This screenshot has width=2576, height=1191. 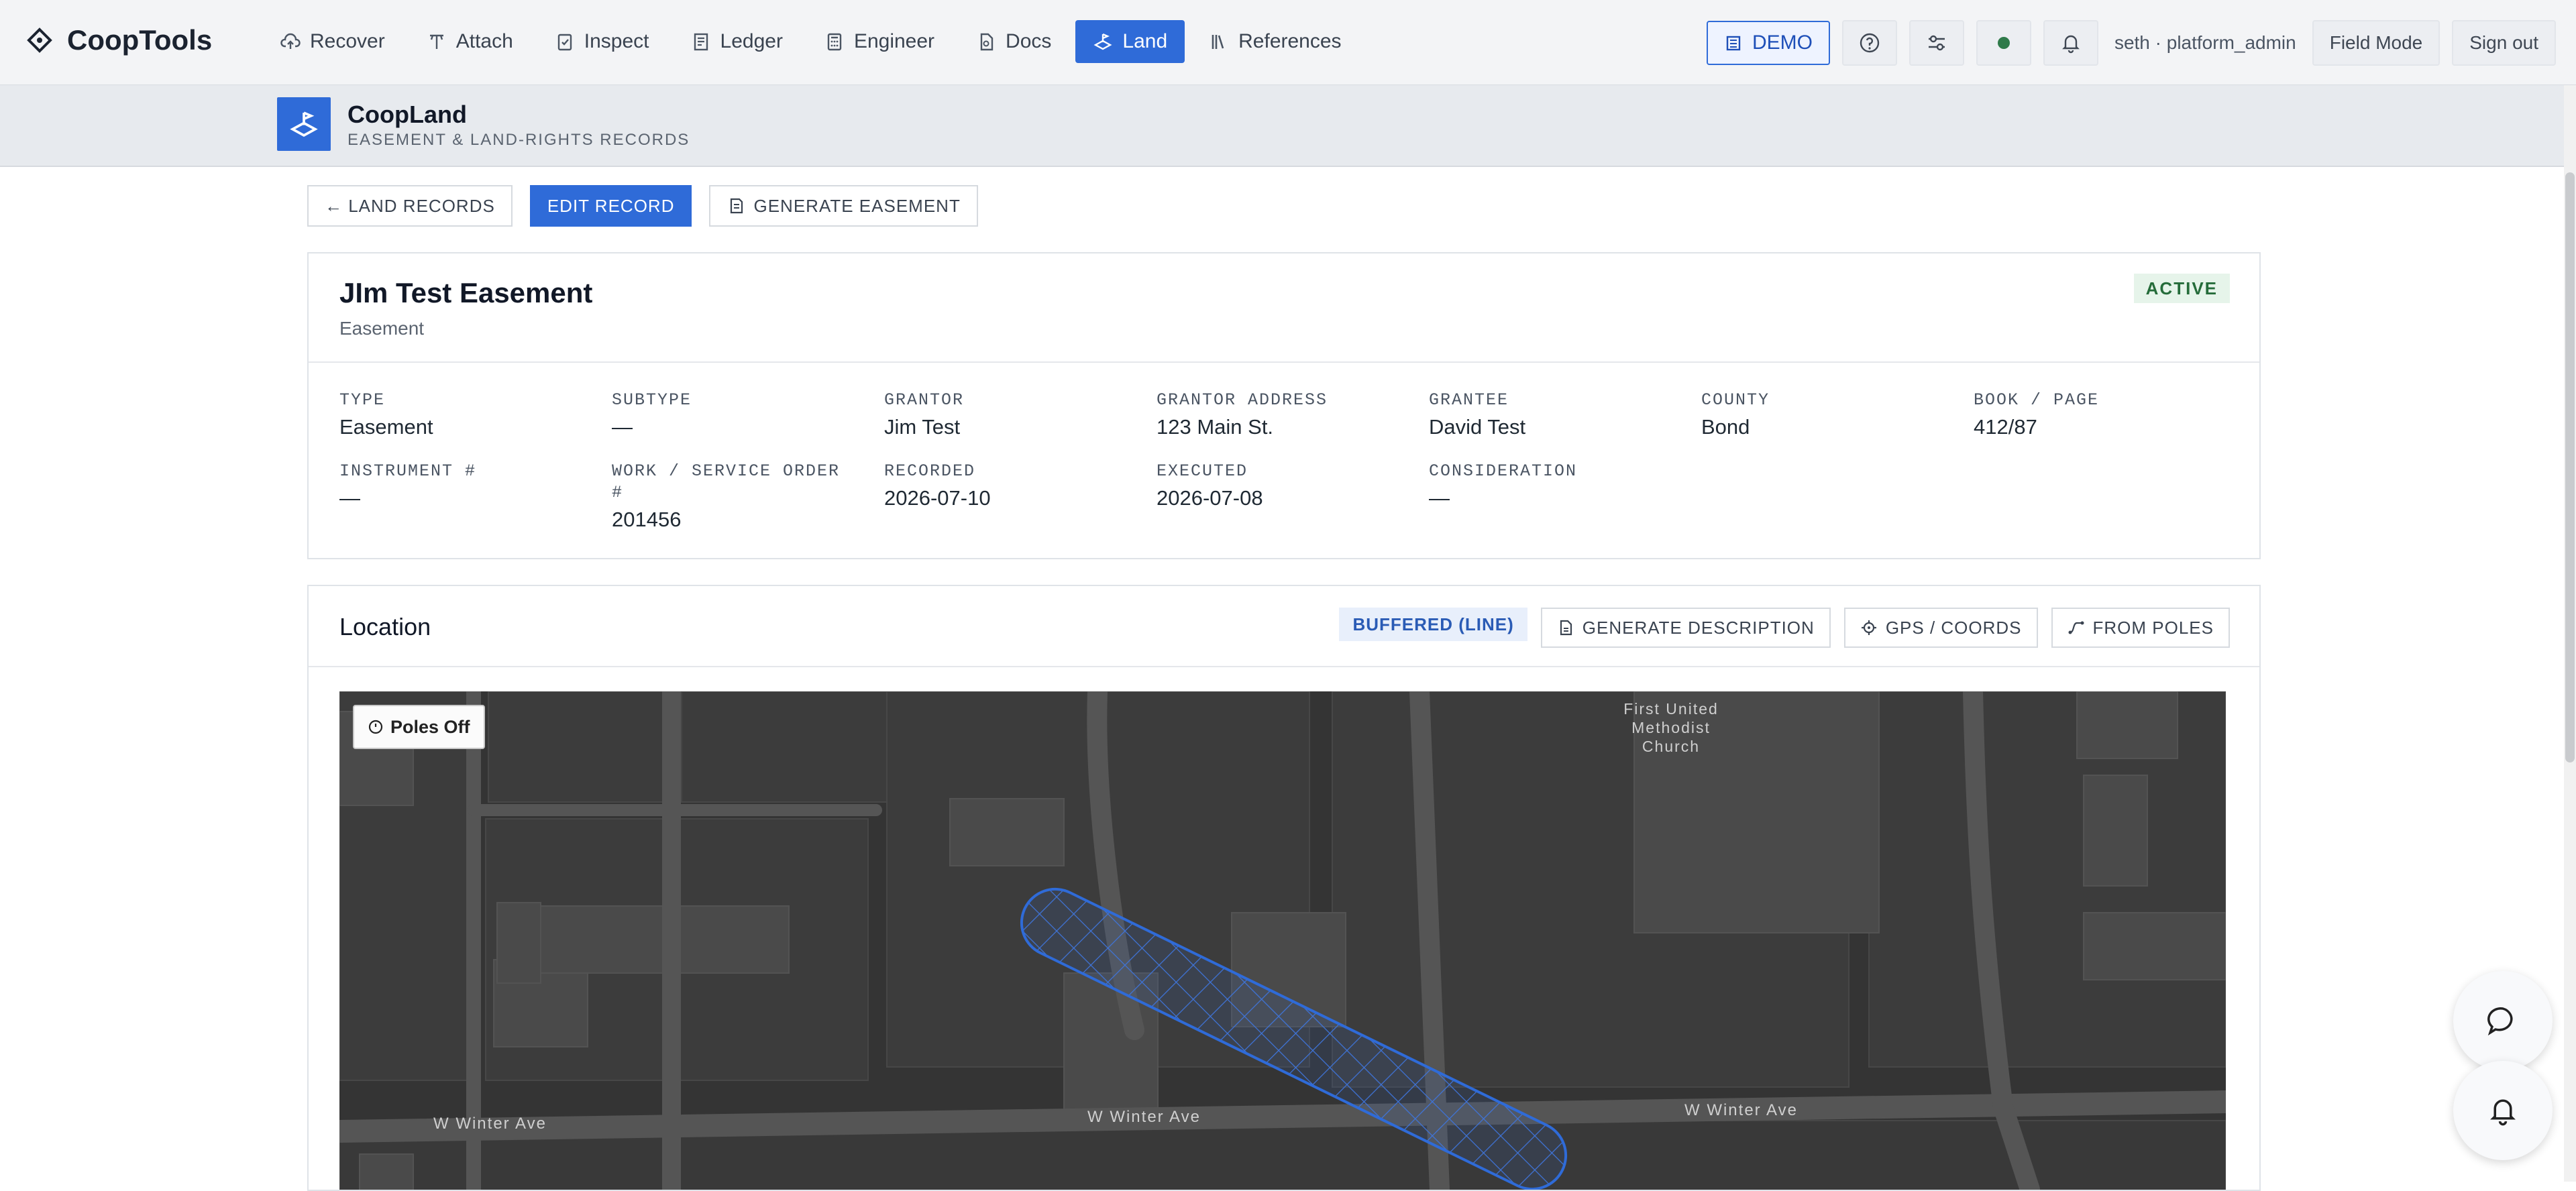 What do you see at coordinates (1869, 43) in the screenshot?
I see `help-button` at bounding box center [1869, 43].